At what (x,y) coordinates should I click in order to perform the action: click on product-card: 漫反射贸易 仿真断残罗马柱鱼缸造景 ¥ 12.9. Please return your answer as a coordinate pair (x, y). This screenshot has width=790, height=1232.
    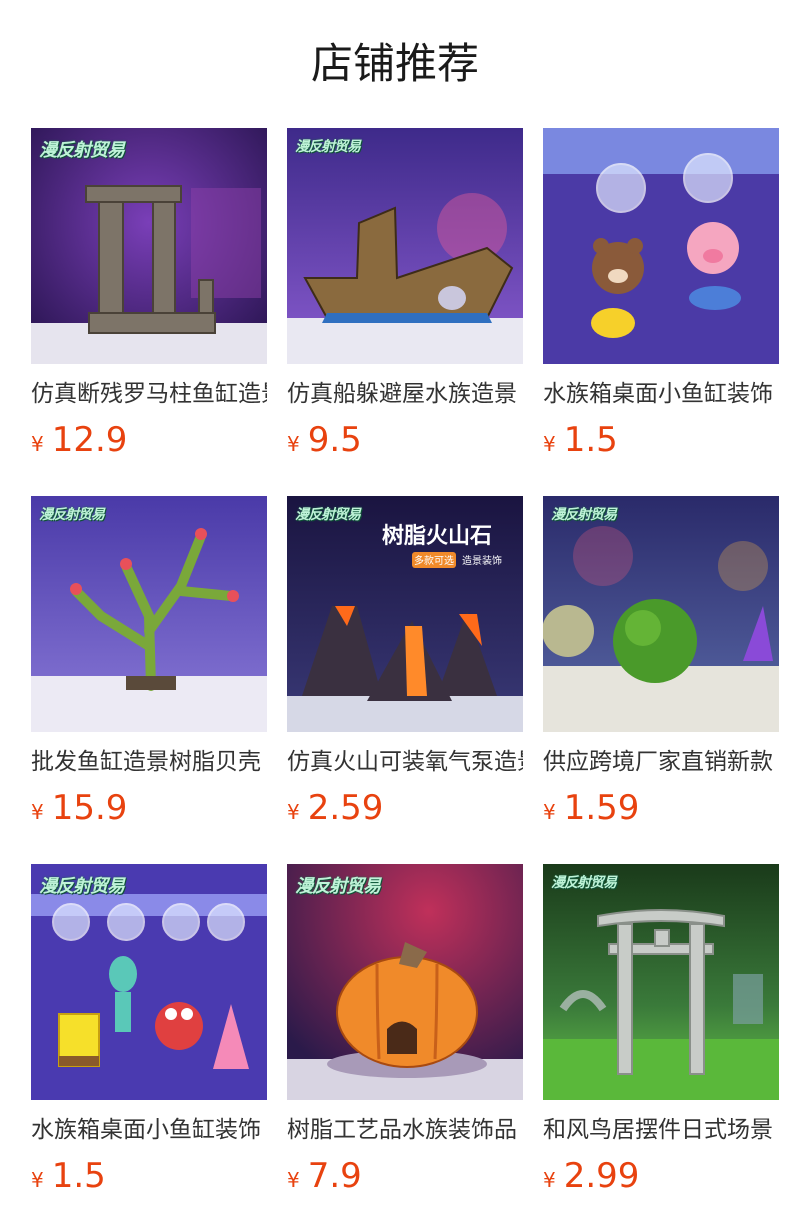
    Looking at the image, I should click on (149, 312).